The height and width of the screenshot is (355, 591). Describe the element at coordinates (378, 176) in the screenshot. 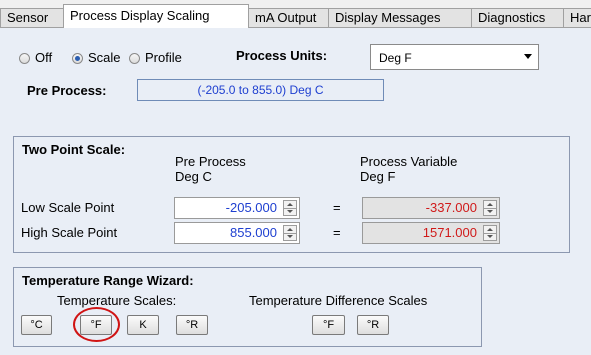

I see `process-variable-column-unit: Deg F` at that location.